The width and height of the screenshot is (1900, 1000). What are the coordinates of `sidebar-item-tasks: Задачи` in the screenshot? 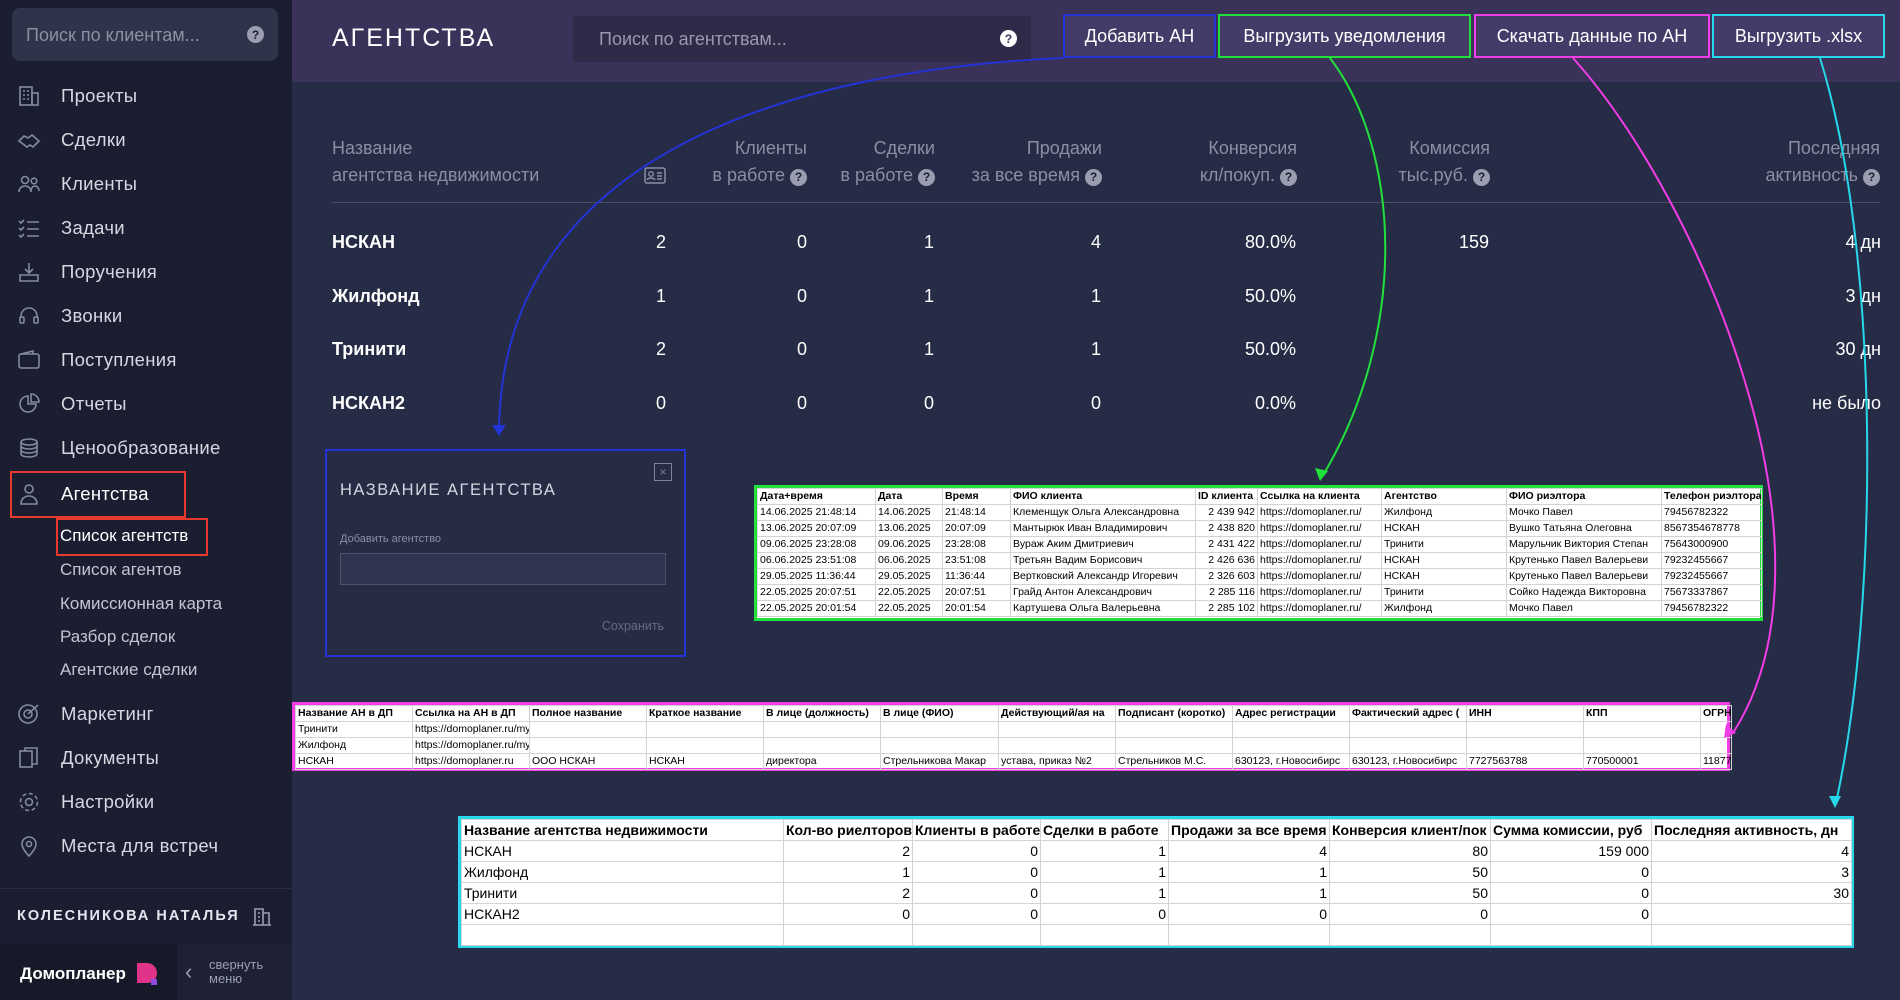 It's located at (146, 228).